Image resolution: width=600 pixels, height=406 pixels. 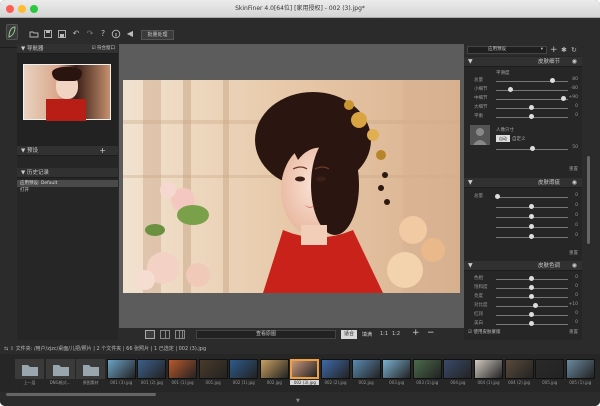 What do you see at coordinates (67, 100) in the screenshot?
I see `navigator-preview` at bounding box center [67, 100].